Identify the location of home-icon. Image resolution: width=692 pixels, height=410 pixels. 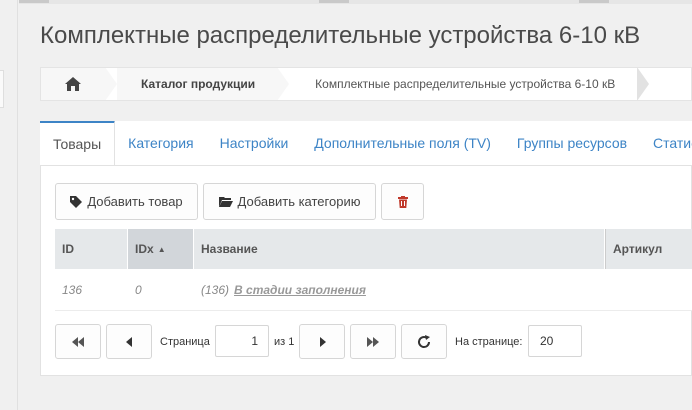
(73, 84).